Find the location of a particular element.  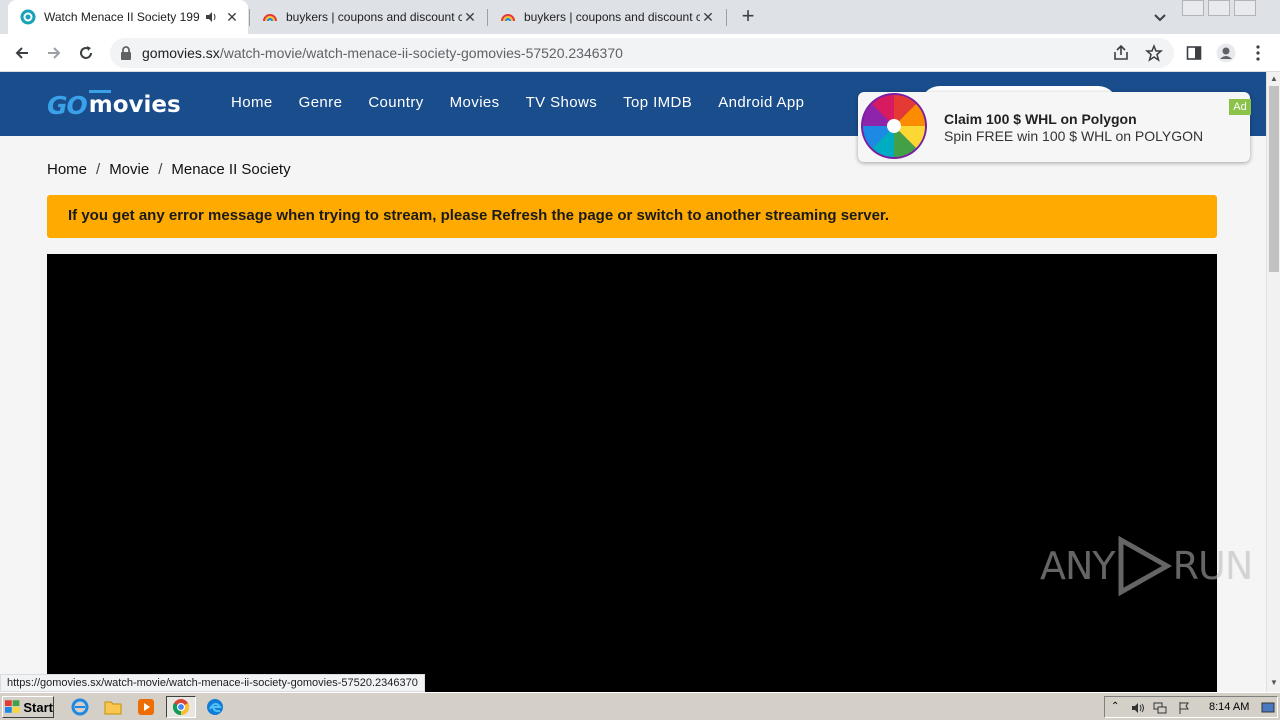

share-icon is located at coordinates (1121, 53).